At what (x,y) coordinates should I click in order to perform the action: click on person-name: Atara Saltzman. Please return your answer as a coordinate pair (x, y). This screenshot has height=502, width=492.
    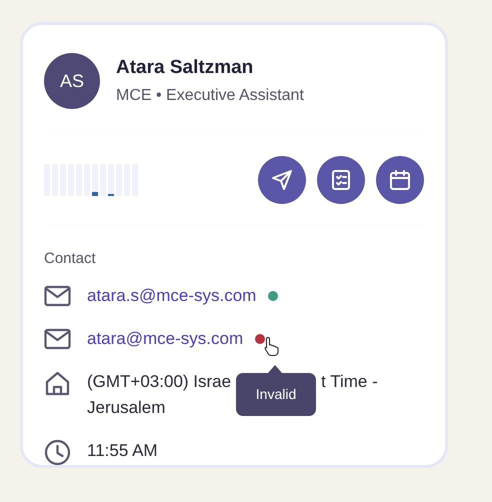
    Looking at the image, I should click on (185, 68).